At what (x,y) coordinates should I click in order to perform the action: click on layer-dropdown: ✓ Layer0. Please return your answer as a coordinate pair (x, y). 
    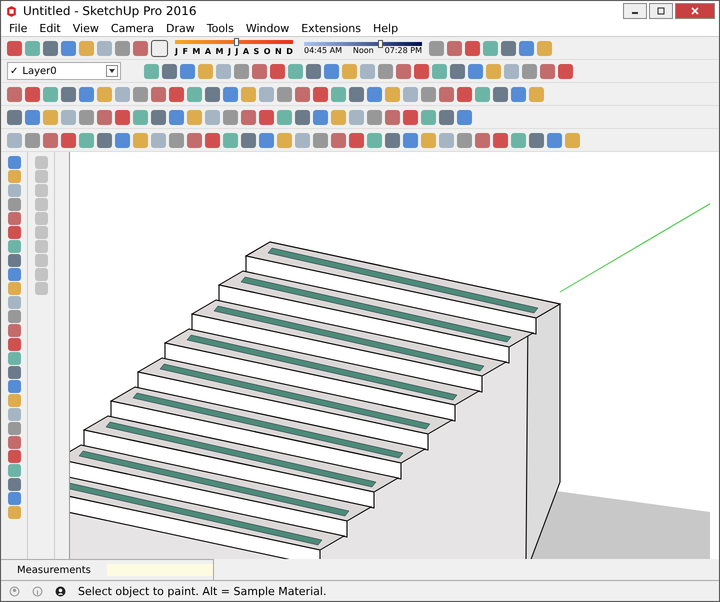
    Looking at the image, I should click on (64, 71).